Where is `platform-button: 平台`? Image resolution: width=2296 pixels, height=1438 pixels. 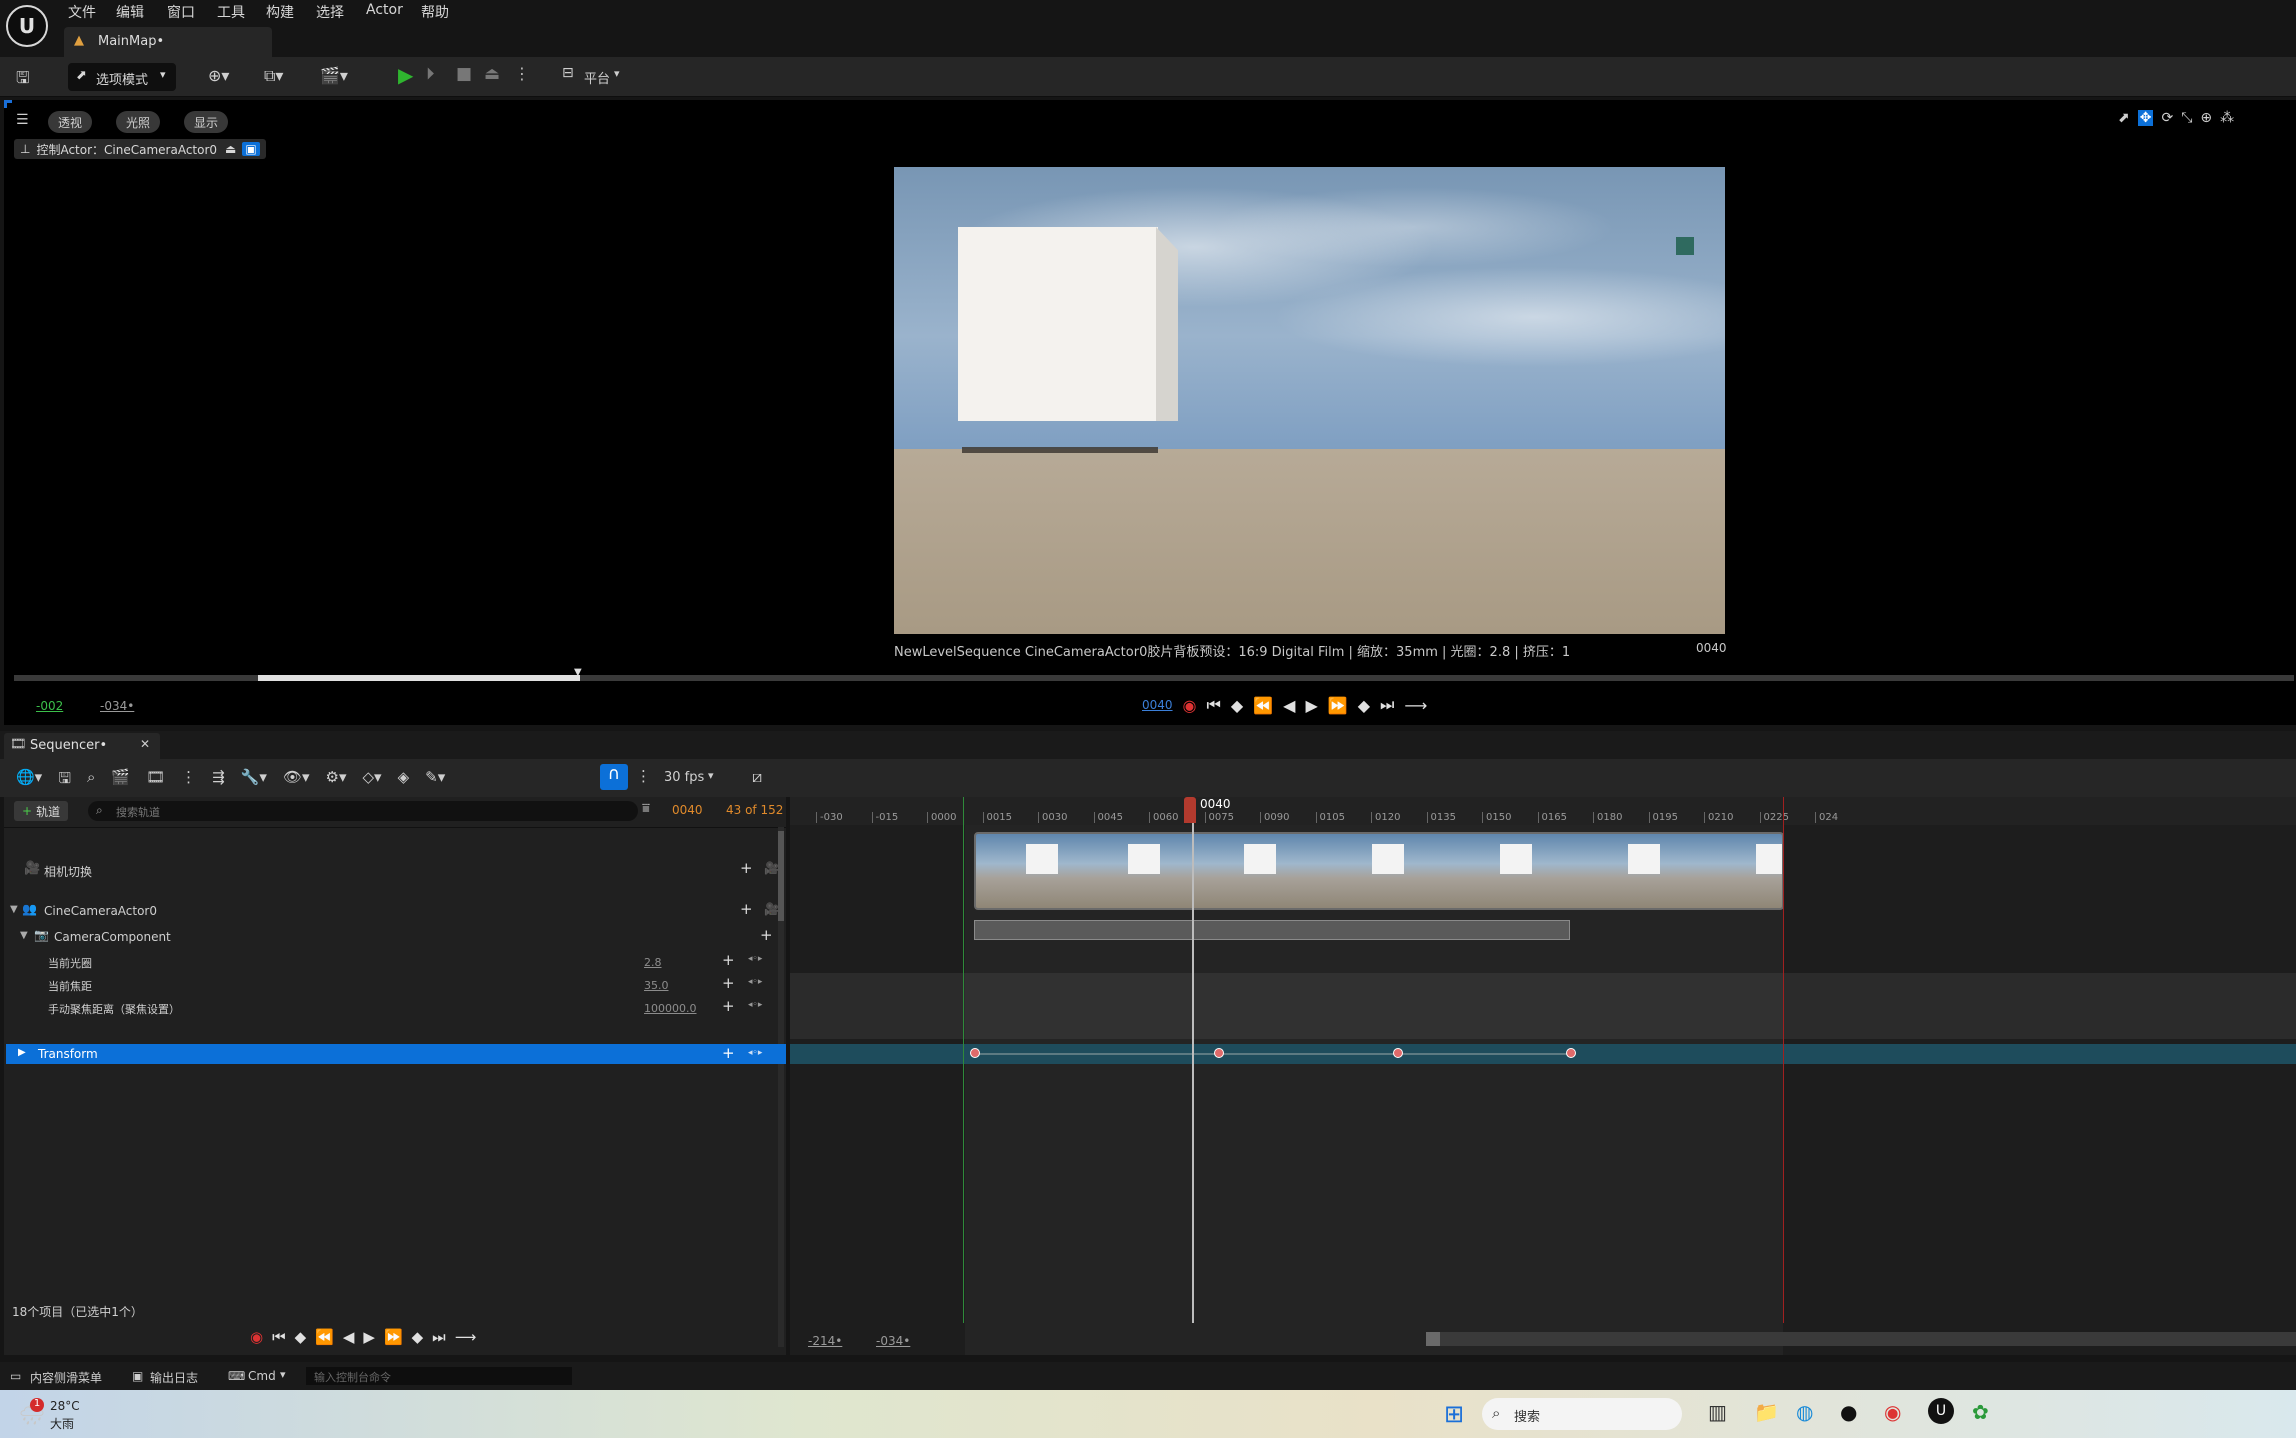
platform-button: 平台 is located at coordinates (597, 77).